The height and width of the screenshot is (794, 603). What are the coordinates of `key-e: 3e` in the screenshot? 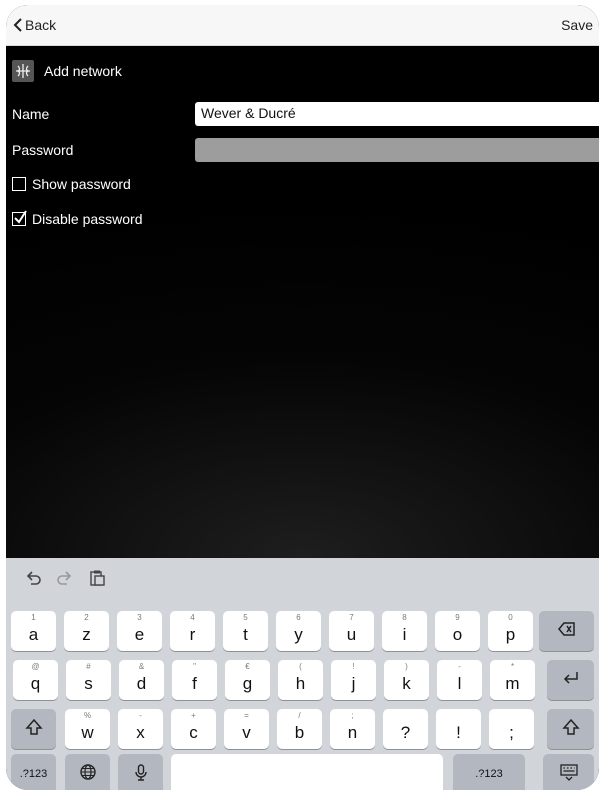 It's located at (139, 631).